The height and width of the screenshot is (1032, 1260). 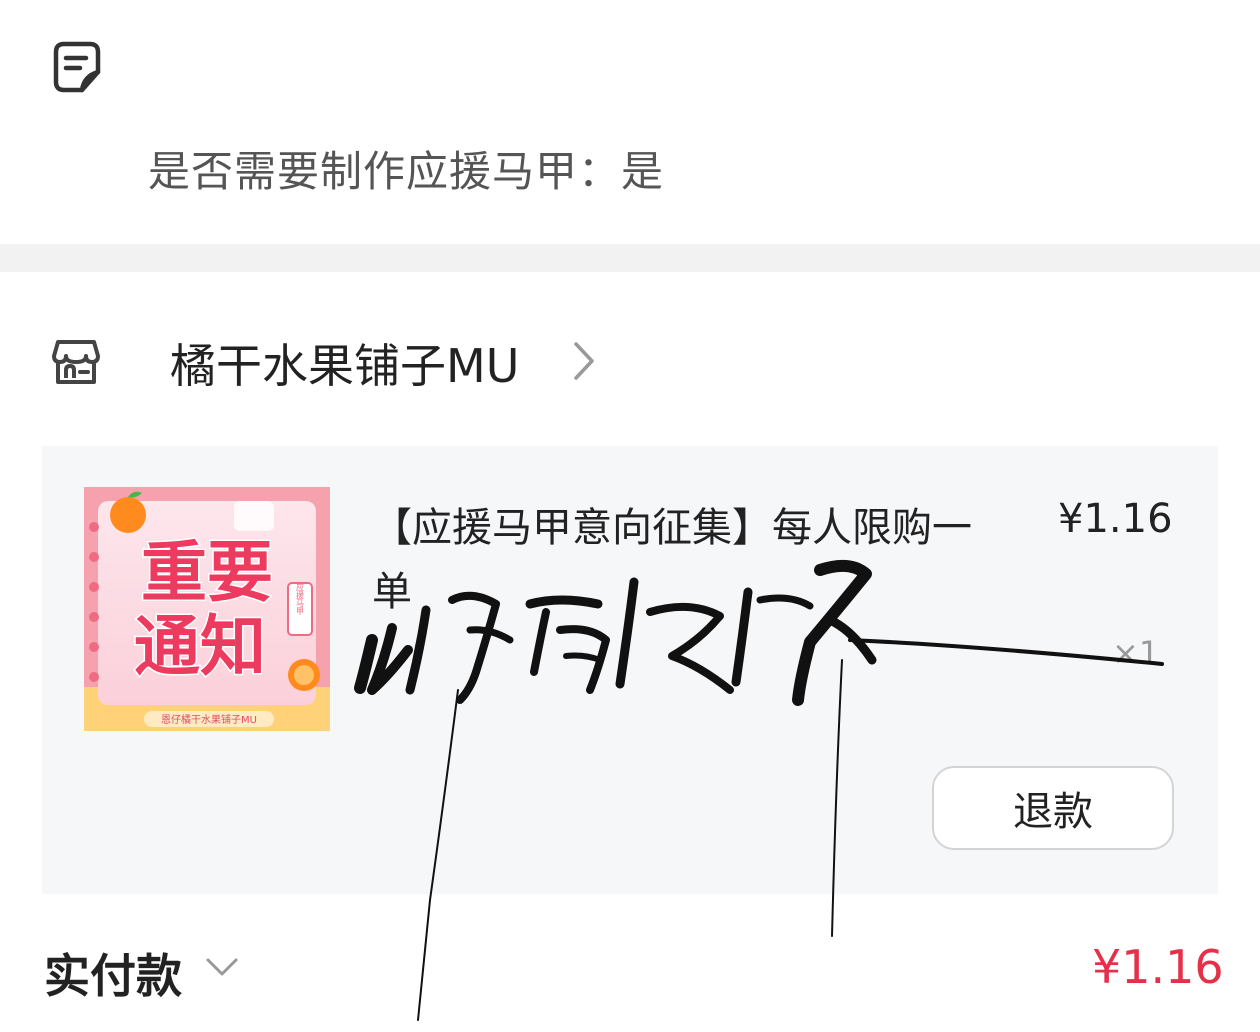 I want to click on remark-note-icon, so click(x=77, y=67).